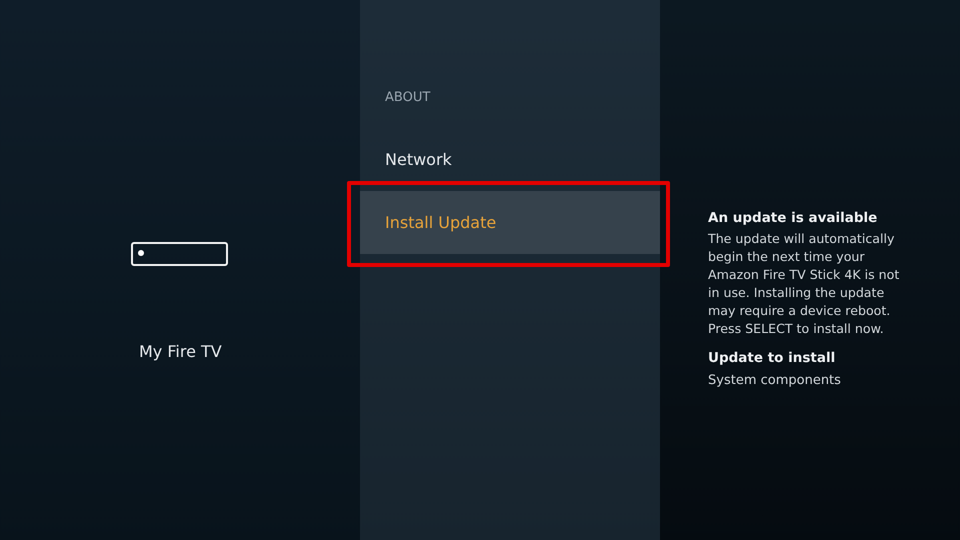 The width and height of the screenshot is (960, 540). I want to click on details-text: The update will automatically begin the next time your Amazon Fire TV Stick 4K is not in use. Installing the update may require a device reboot. Press SELECT to install now., so click(804, 284).